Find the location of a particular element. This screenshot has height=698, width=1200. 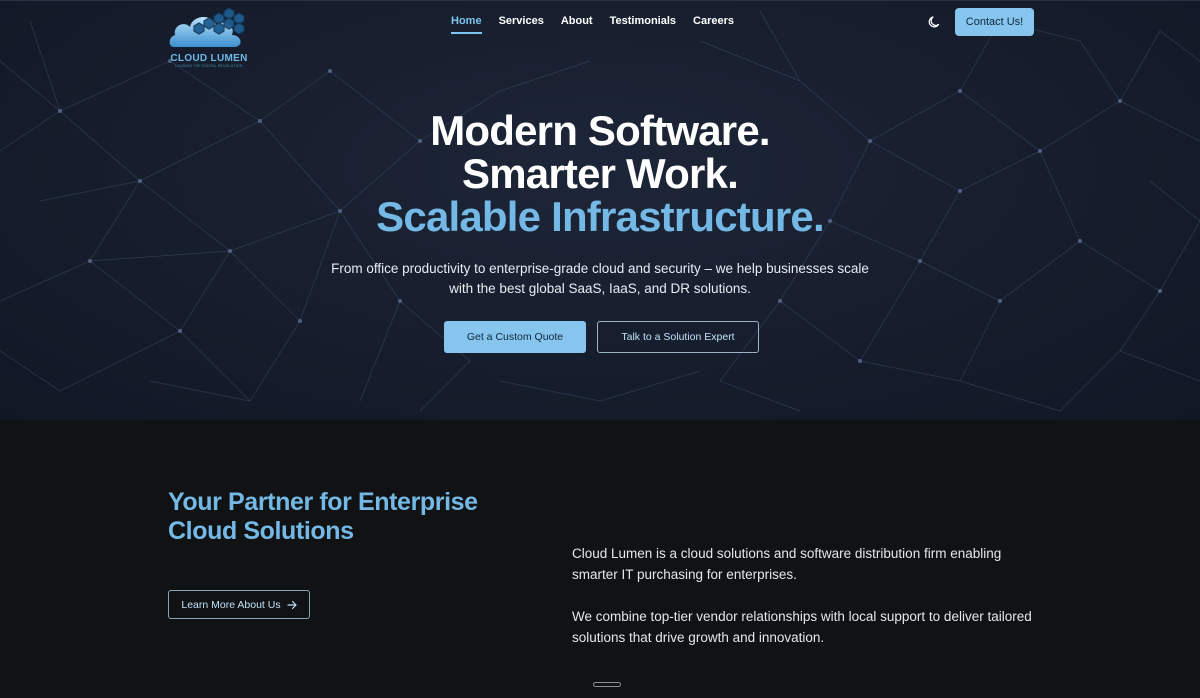

nav-item-home: Home is located at coordinates (466, 24).